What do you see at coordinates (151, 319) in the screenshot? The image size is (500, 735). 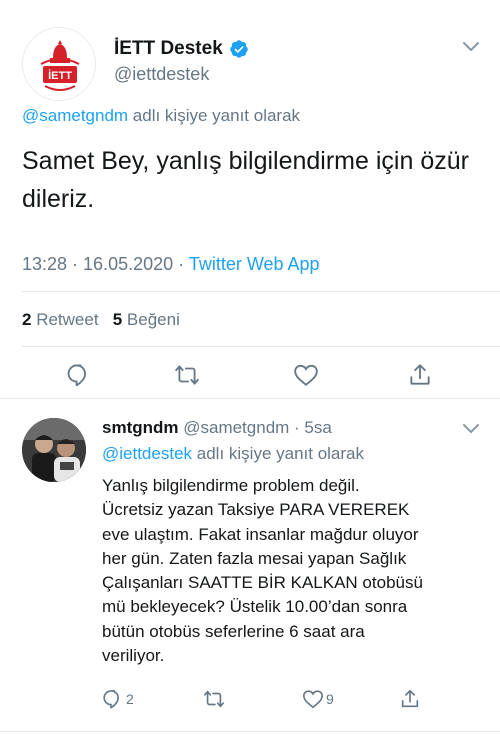 I see `like-label: Beğeni` at bounding box center [151, 319].